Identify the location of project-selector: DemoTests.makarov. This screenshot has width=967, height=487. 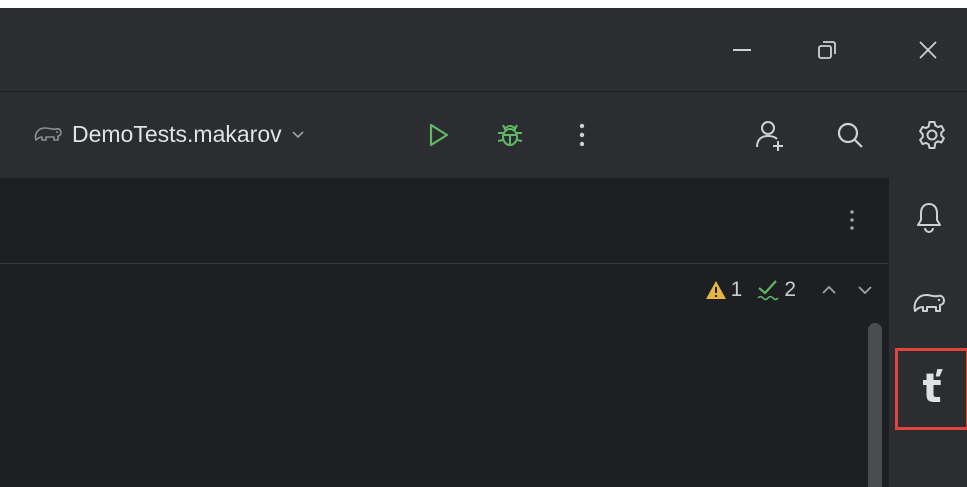
(169, 134).